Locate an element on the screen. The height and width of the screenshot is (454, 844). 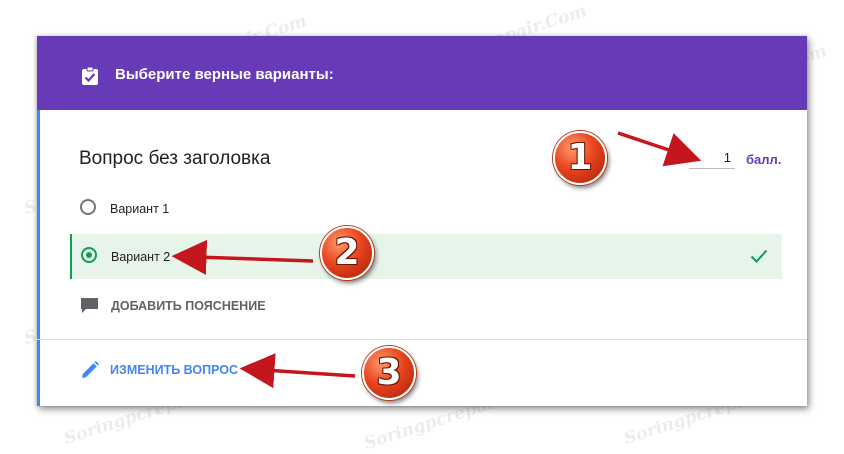
radio-dot is located at coordinates (89, 255).